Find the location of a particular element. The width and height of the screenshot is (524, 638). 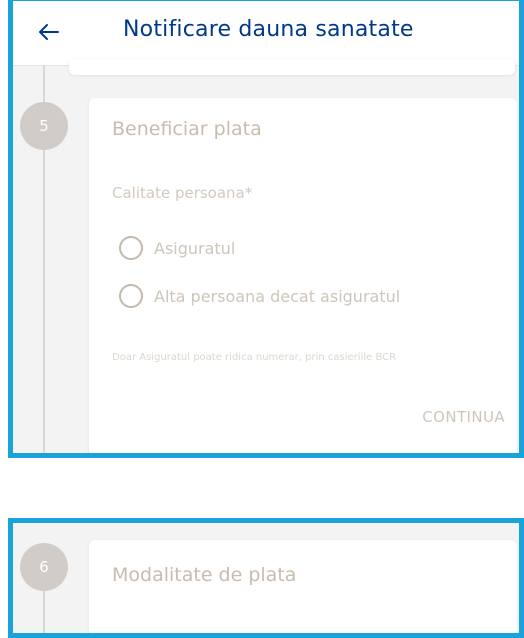

step-number-6: 6 is located at coordinates (44, 567).